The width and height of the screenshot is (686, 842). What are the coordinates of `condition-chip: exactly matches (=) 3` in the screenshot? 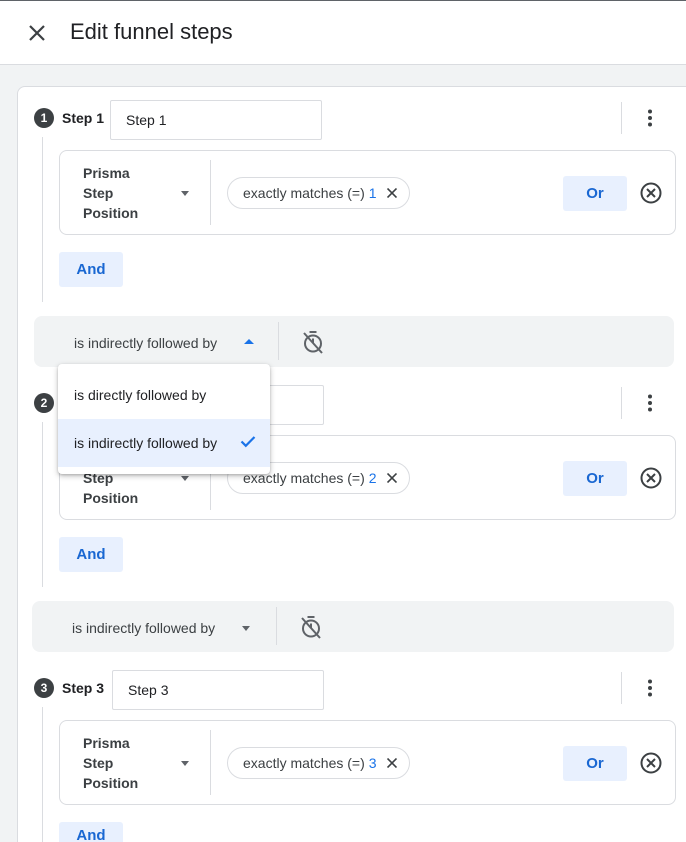 It's located at (318, 763).